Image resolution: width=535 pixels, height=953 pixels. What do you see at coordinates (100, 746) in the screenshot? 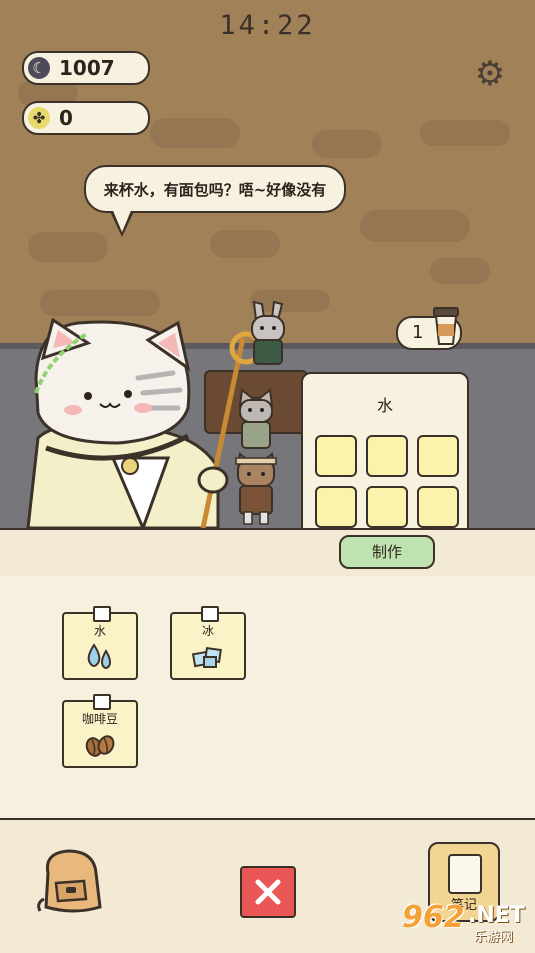
I see `coffee-beans-icon` at bounding box center [100, 746].